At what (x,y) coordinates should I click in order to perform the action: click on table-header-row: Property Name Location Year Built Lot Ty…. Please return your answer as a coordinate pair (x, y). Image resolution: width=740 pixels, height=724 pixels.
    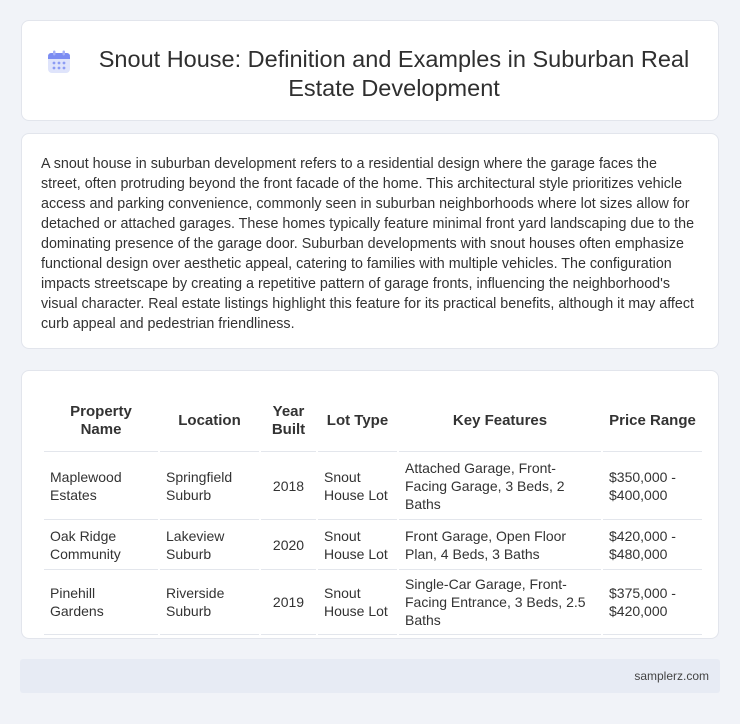
    Looking at the image, I should click on (373, 421).